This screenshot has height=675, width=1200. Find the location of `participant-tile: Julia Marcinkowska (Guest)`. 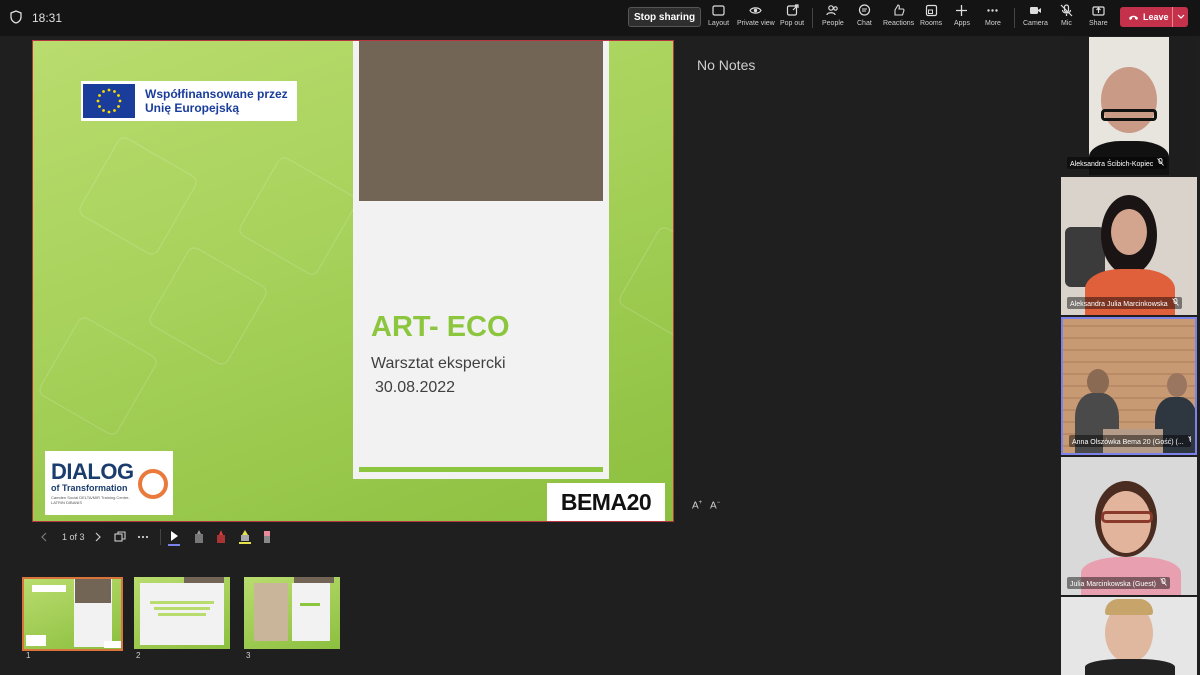

participant-tile: Julia Marcinkowska (Guest) is located at coordinates (1129, 526).